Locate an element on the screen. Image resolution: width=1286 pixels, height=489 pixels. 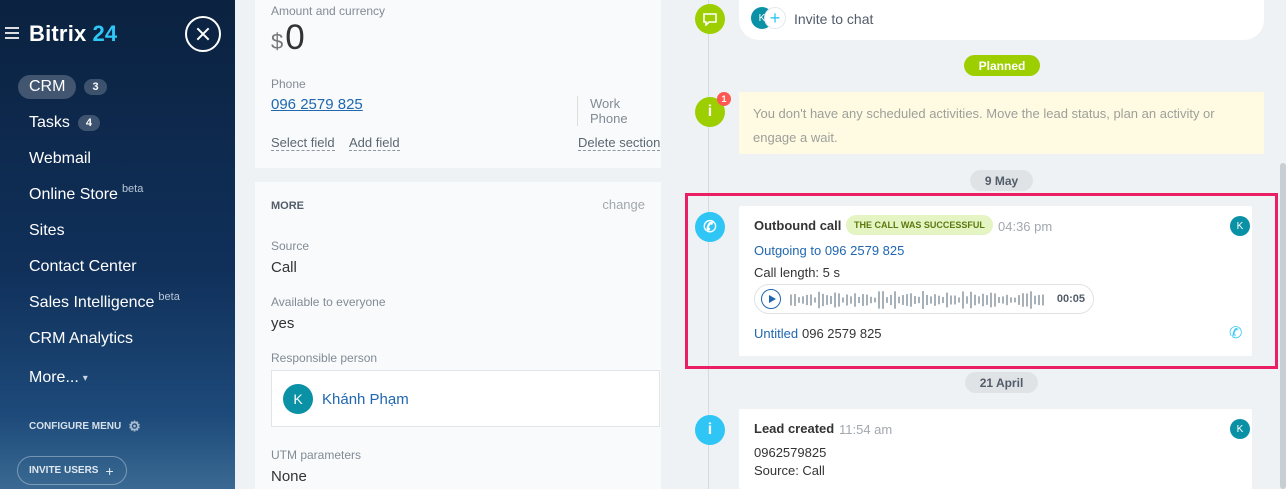
sidebar-item-contact-center: Contact Center is located at coordinates (117, 267).